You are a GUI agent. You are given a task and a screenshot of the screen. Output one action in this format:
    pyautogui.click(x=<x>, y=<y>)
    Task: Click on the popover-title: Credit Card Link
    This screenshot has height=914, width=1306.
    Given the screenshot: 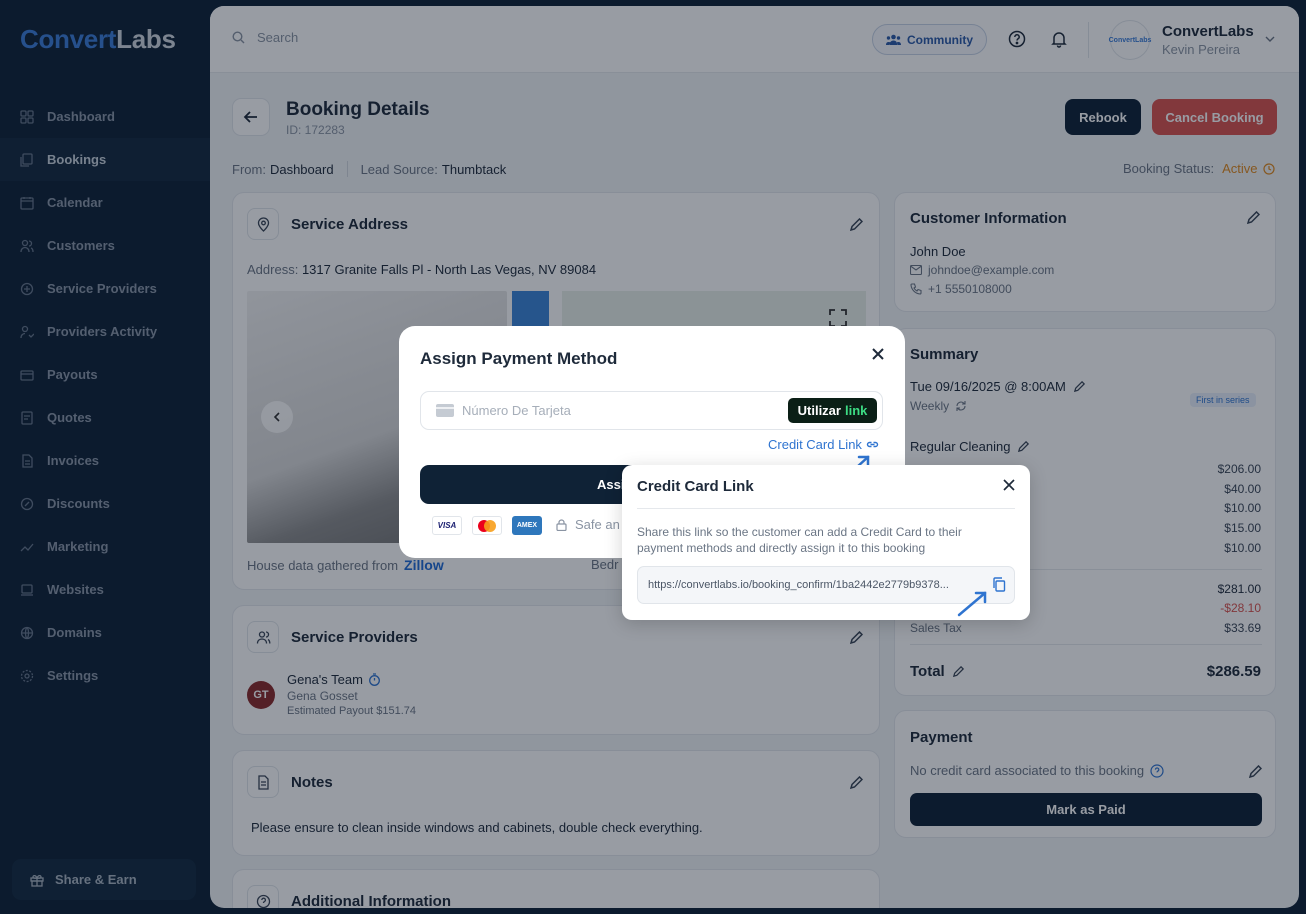 What is the action you would take?
    pyautogui.click(x=695, y=486)
    